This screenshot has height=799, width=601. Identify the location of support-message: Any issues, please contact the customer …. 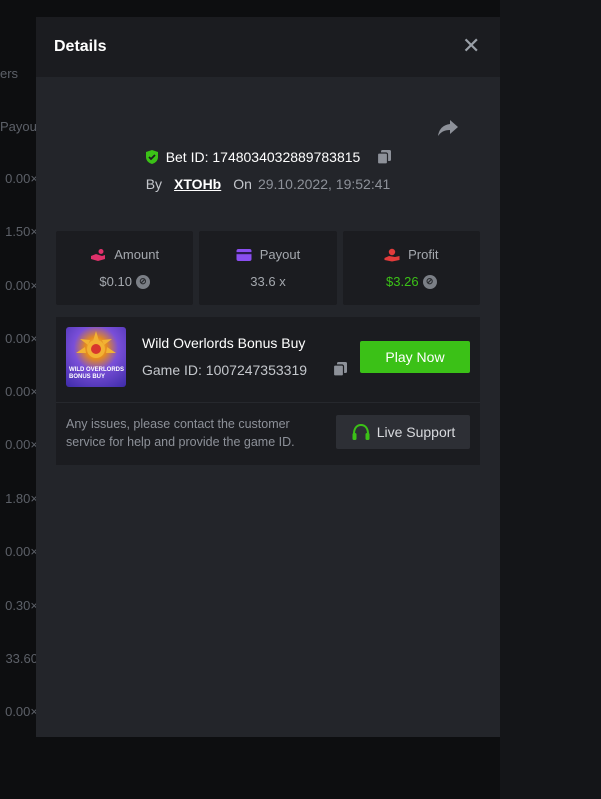
(180, 433).